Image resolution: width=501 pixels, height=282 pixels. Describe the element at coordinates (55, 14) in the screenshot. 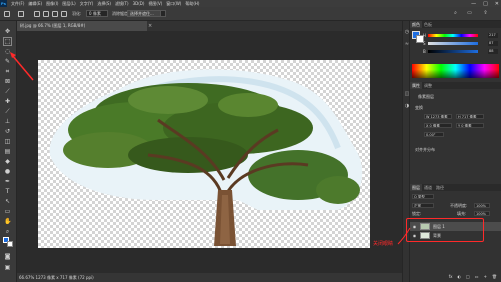

I see `subtract-selection-icon` at that location.